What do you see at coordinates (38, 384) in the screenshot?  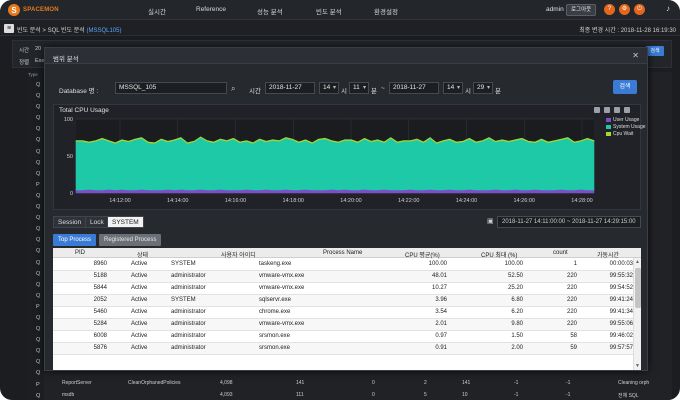 I see `bg-type-cell: P` at bounding box center [38, 384].